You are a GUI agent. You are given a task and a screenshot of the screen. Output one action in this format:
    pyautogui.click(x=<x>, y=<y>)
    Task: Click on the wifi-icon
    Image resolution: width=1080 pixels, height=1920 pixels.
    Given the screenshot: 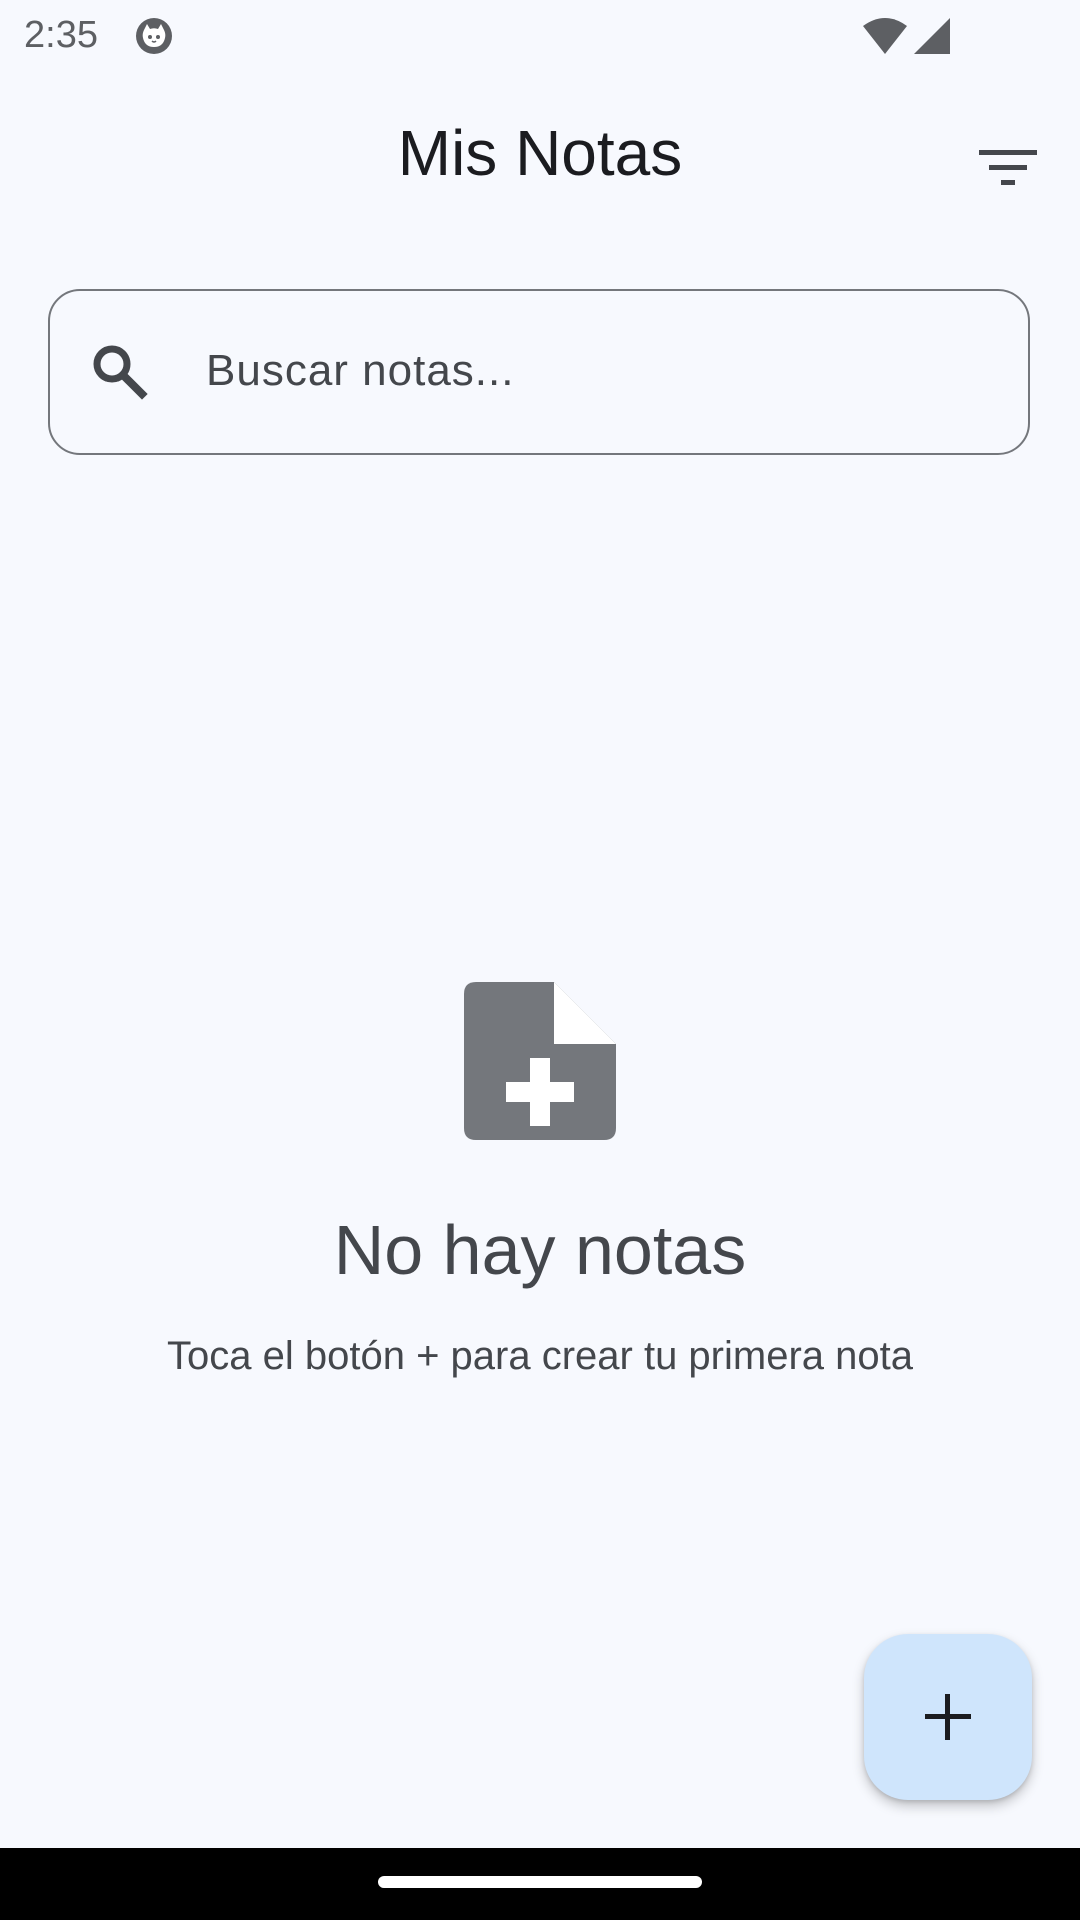 What is the action you would take?
    pyautogui.click(x=885, y=36)
    